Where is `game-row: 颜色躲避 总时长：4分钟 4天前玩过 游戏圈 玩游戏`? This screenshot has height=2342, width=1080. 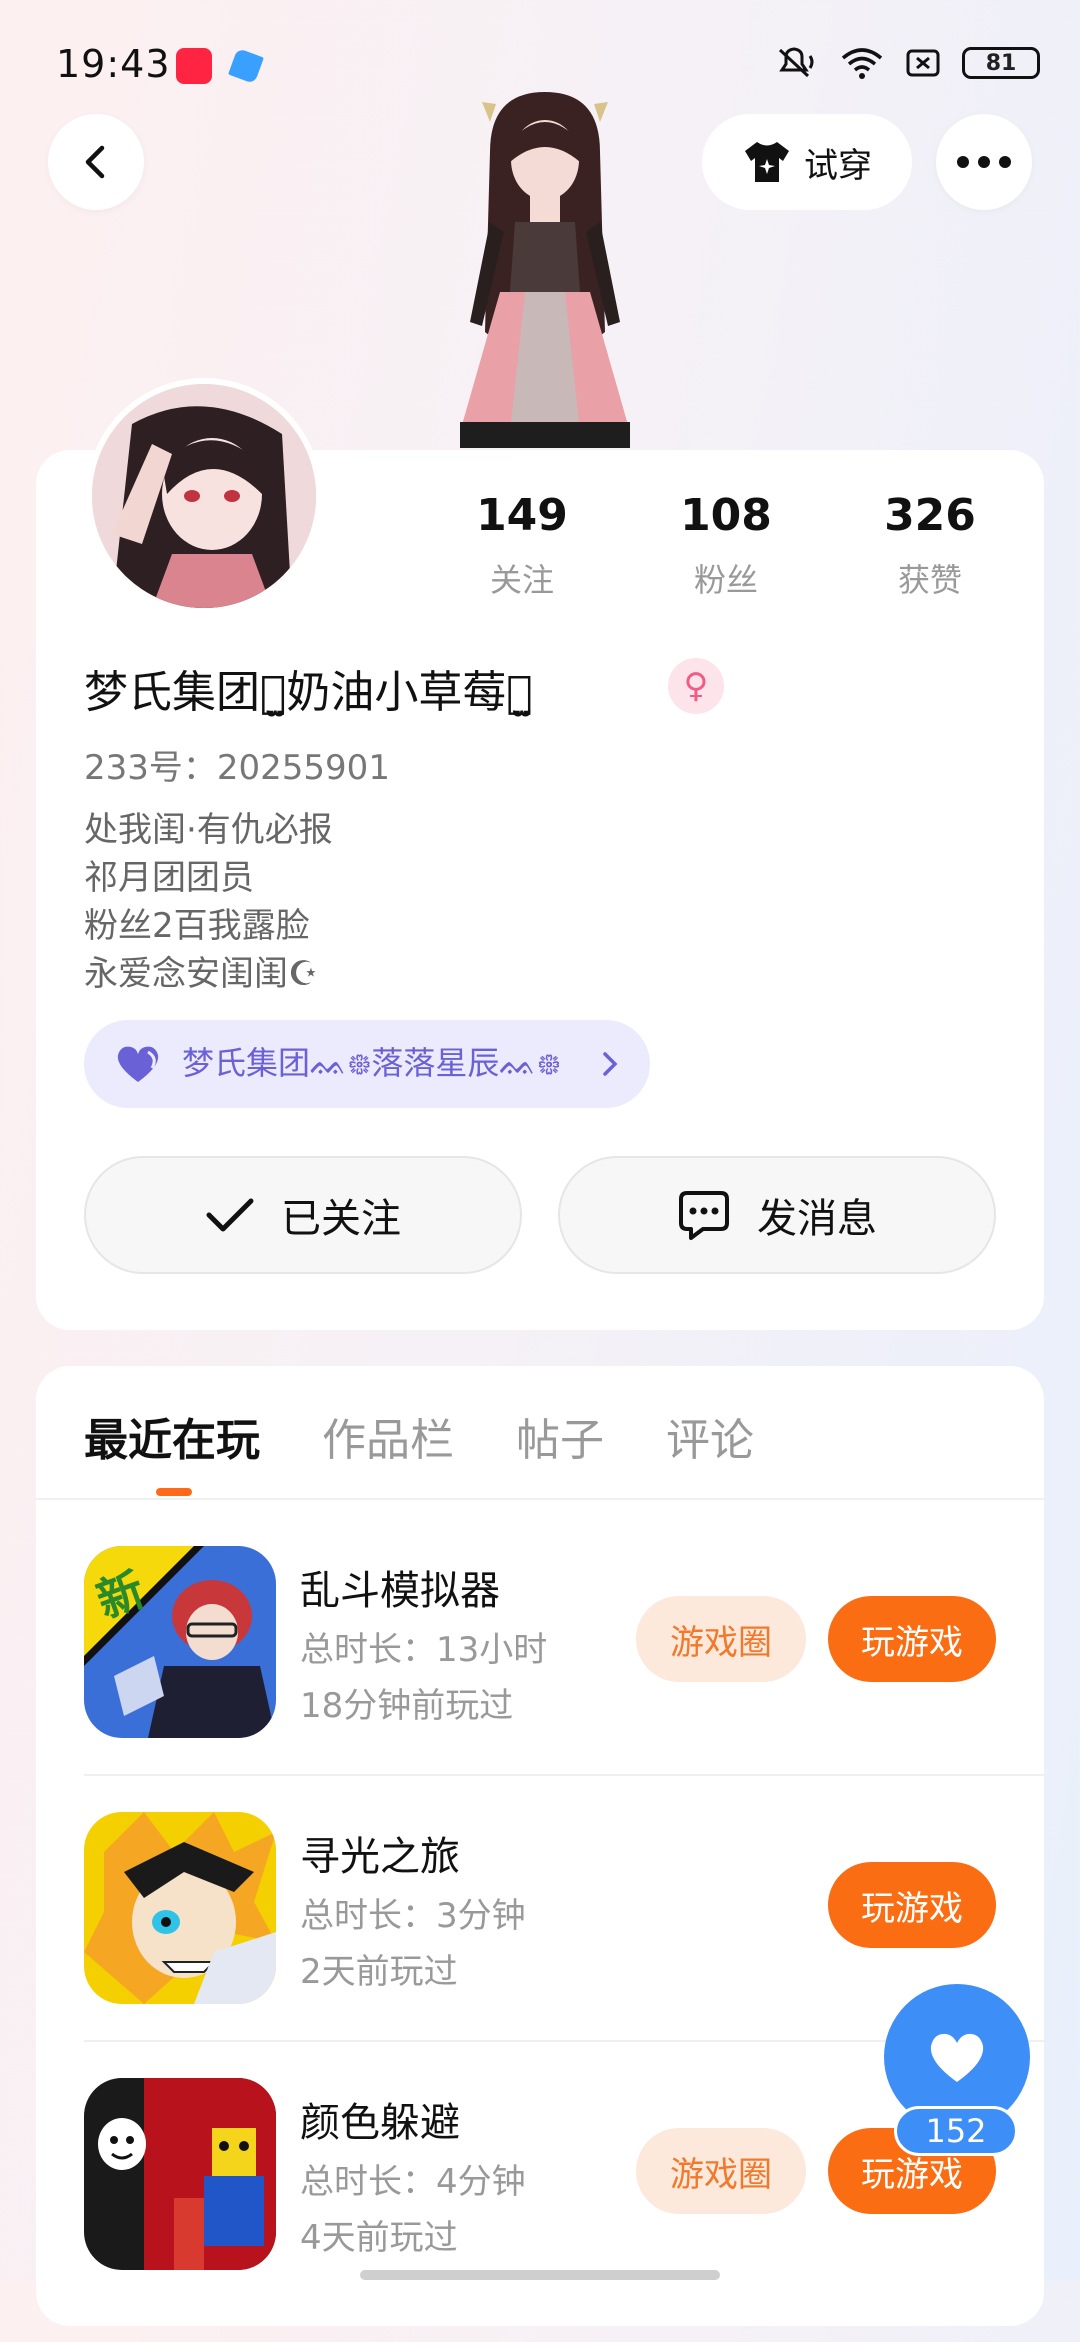 game-row: 颜色躲避 总时长：4分钟 4天前玩过 游戏圈 玩游戏 is located at coordinates (540, 2210).